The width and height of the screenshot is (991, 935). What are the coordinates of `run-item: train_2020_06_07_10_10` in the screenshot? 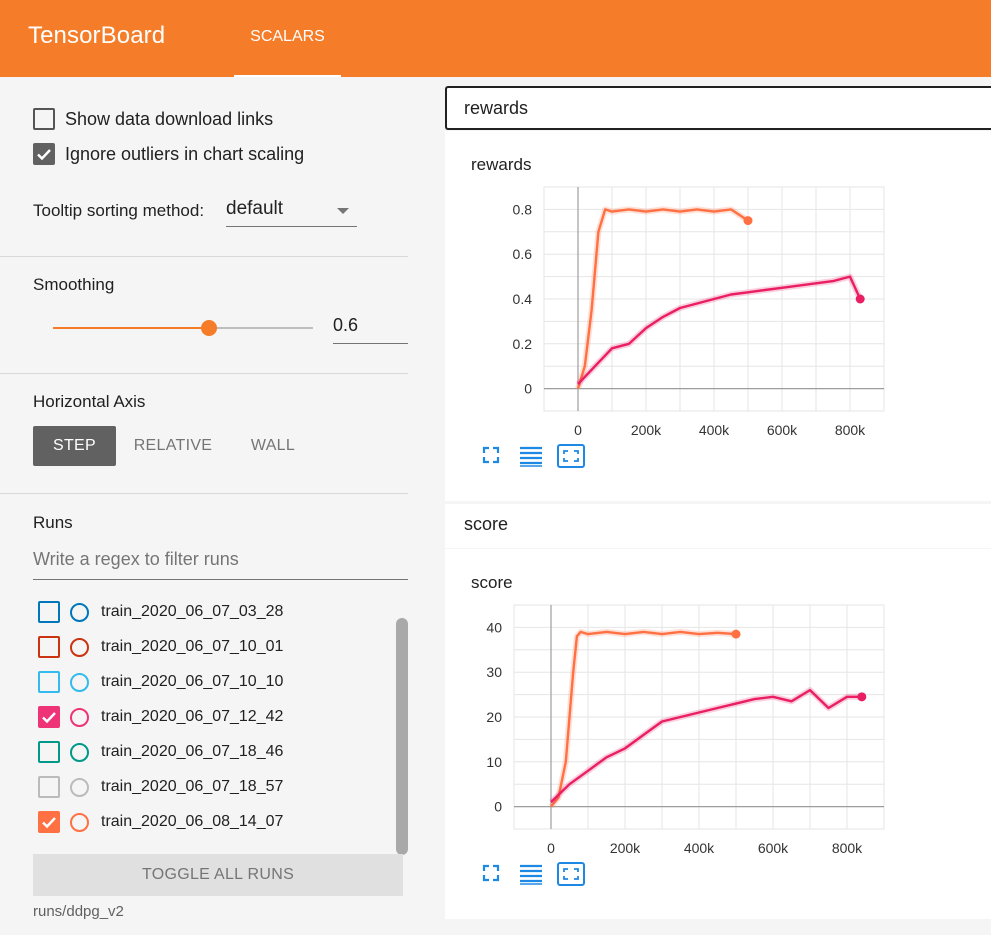 It's located at (160, 682).